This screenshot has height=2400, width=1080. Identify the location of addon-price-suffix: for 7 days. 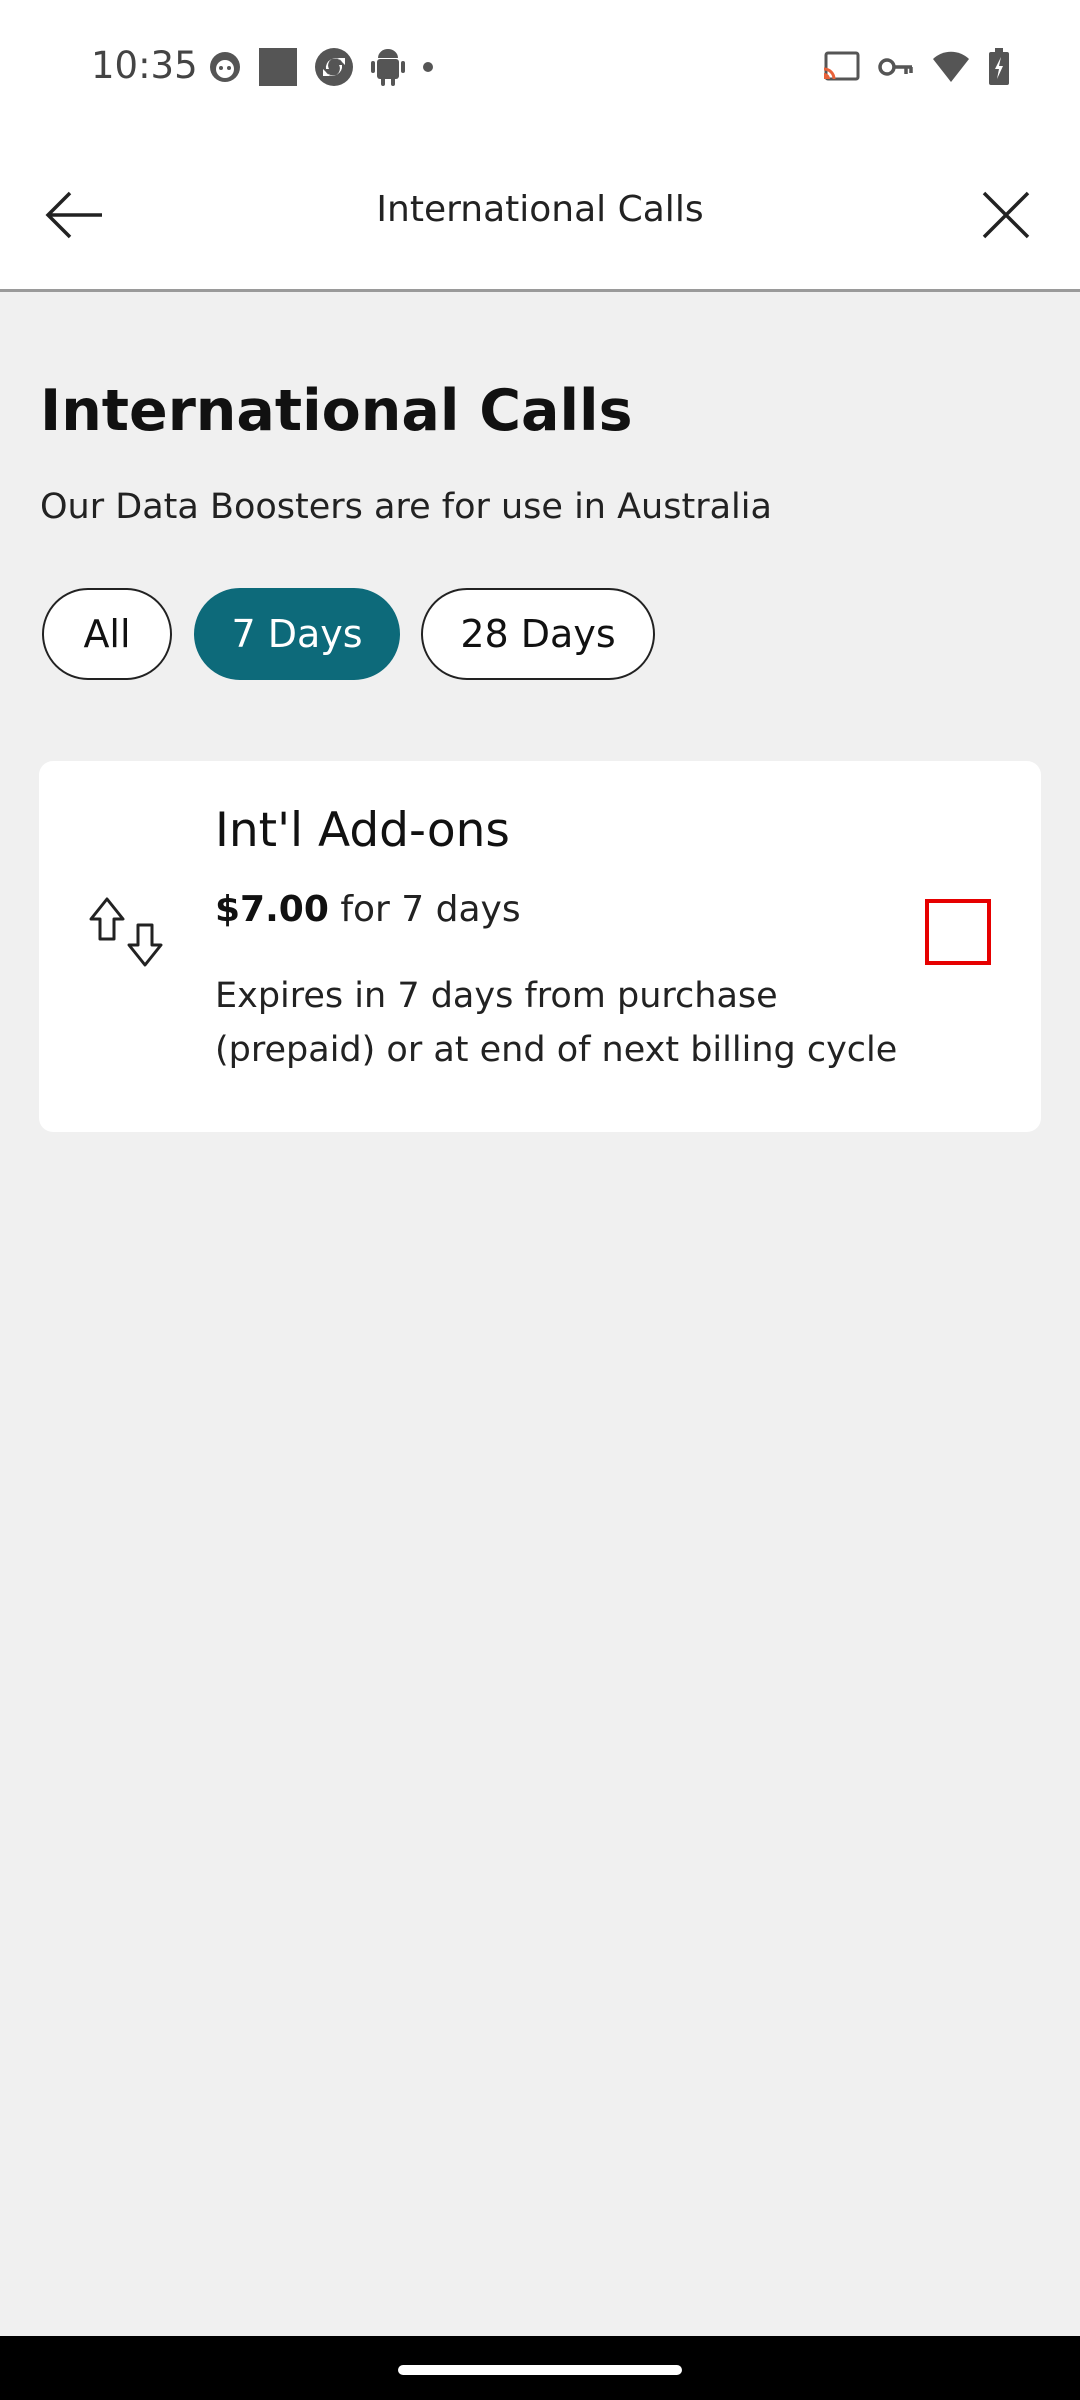
(424, 909).